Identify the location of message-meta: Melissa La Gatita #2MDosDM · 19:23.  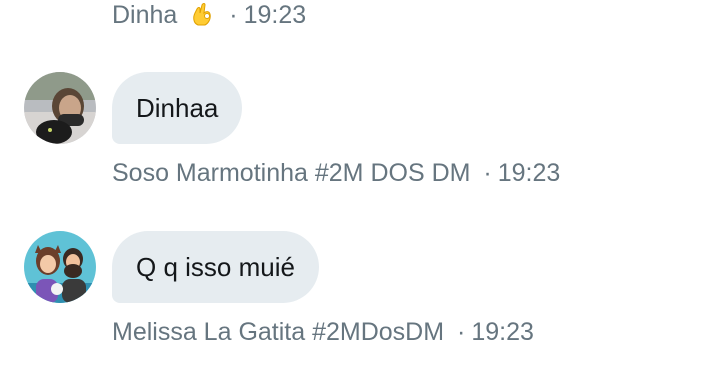
(323, 332).